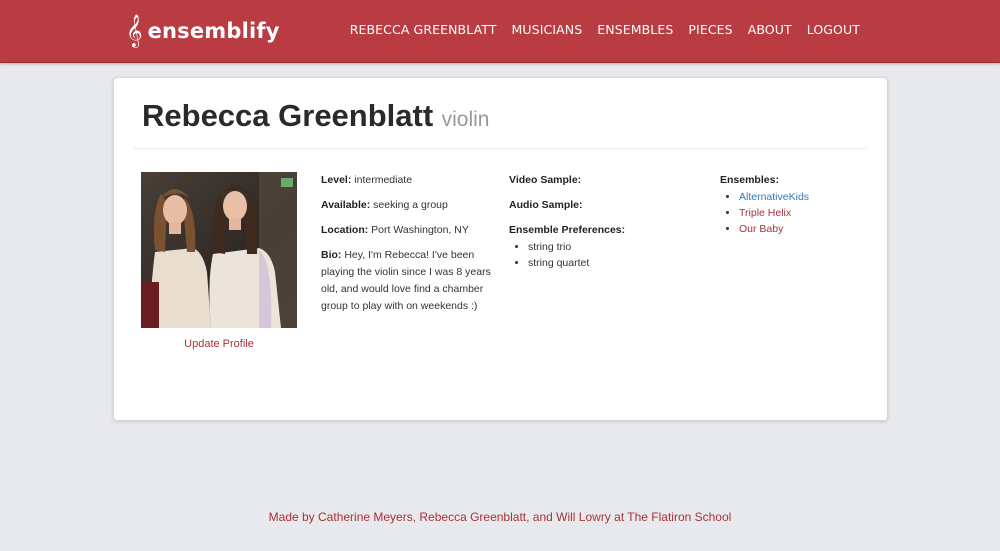 This screenshot has height=551, width=1000. Describe the element at coordinates (635, 29) in the screenshot. I see `nav-link-ensembles: ENSEMBLES` at that location.